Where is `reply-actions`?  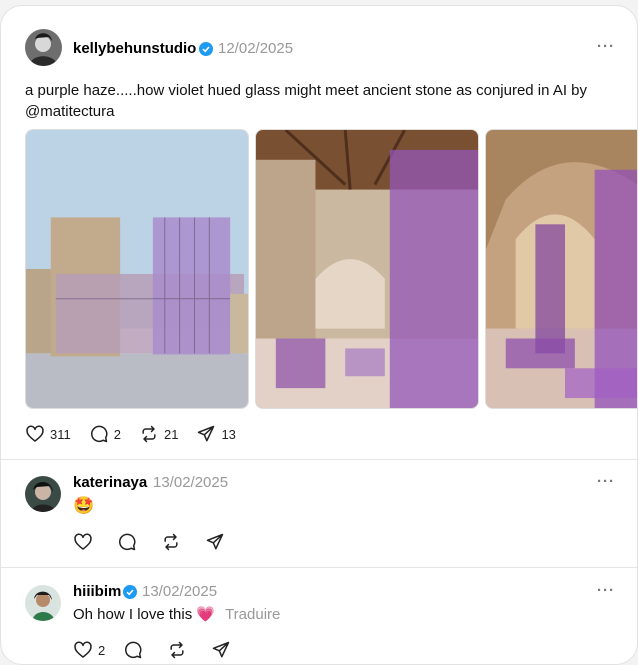
reply-actions is located at coordinates (158, 542).